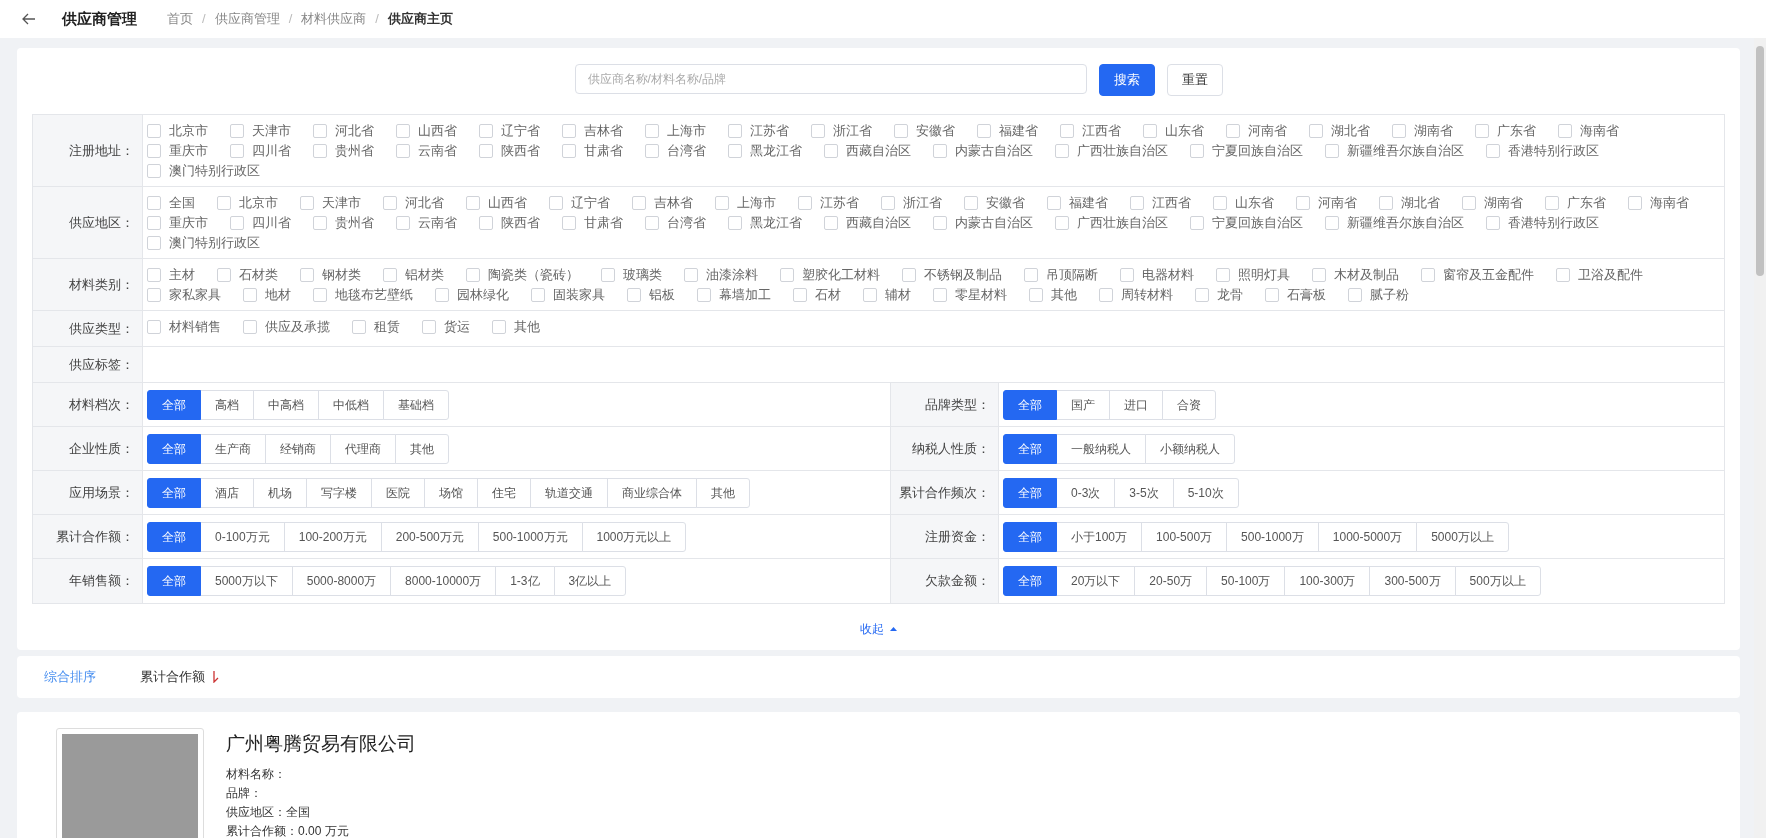  Describe the element at coordinates (1171, 581) in the screenshot. I see `filter-segment: 20-50万` at that location.